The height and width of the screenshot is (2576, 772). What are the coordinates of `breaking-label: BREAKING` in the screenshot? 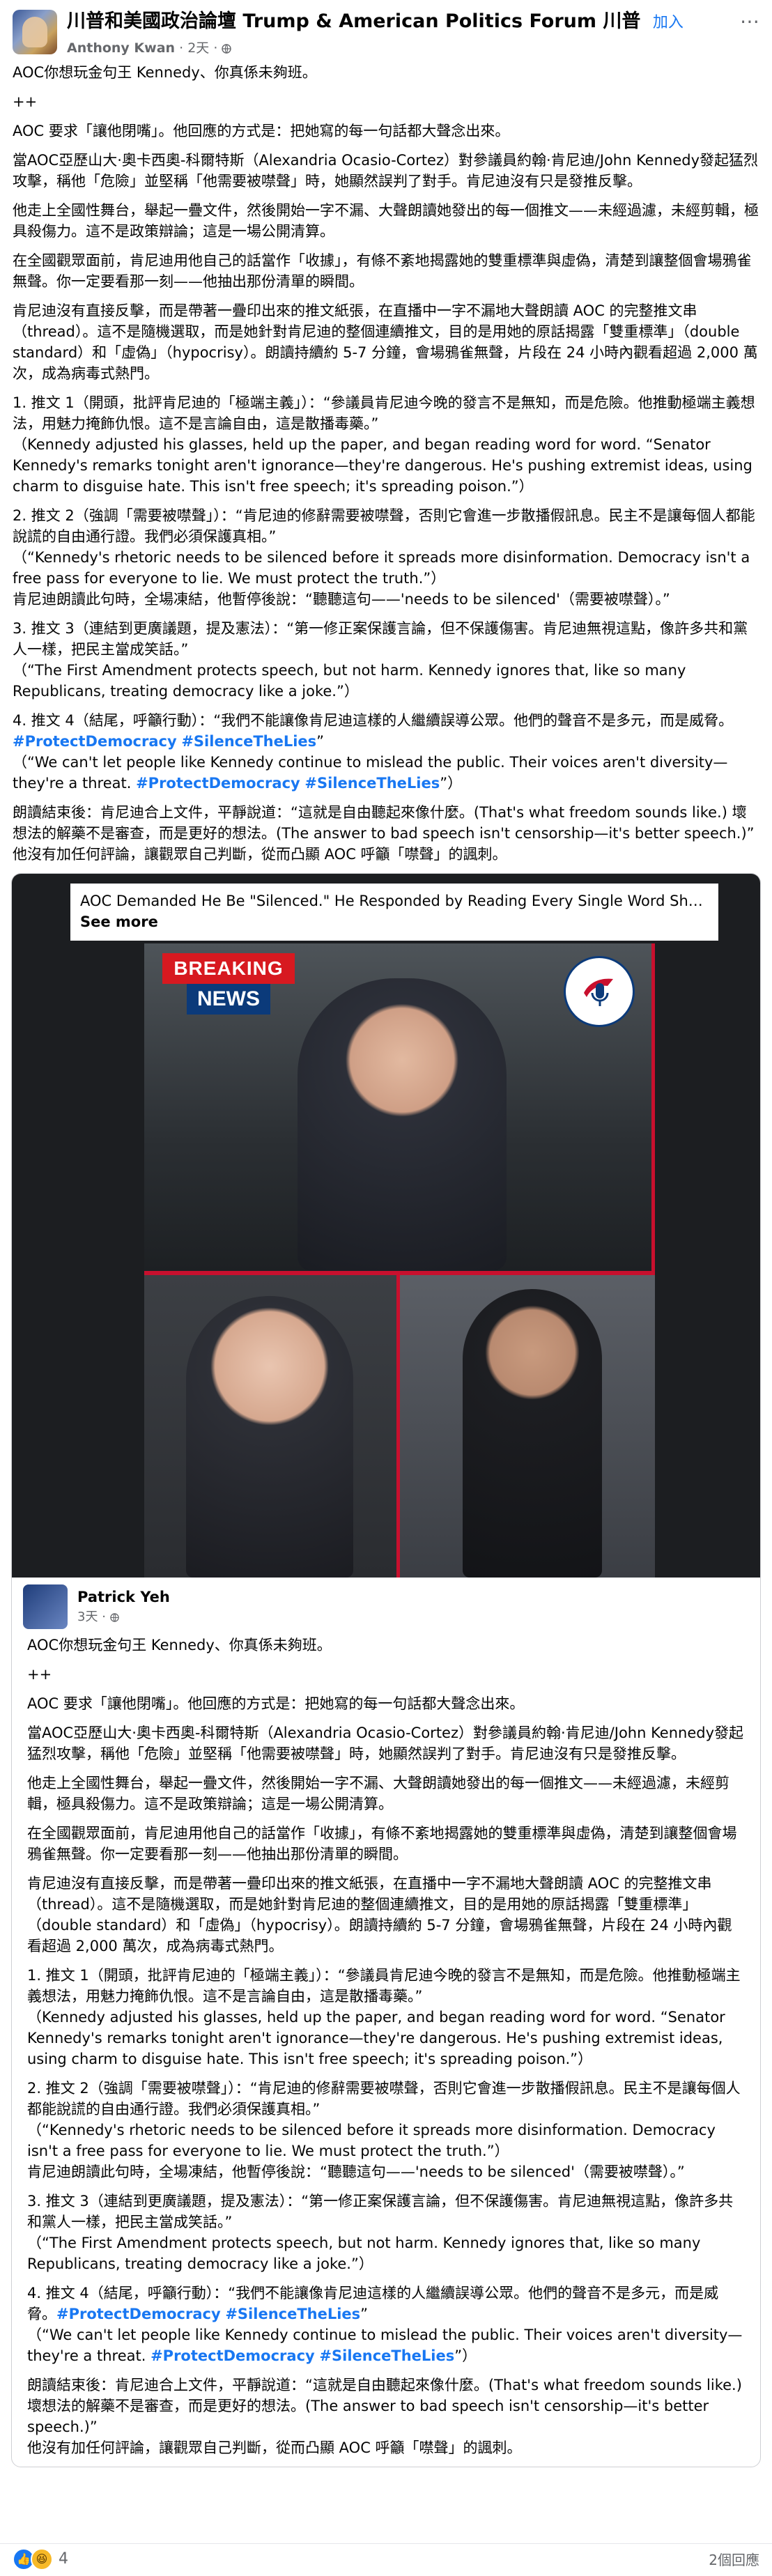 It's located at (228, 968).